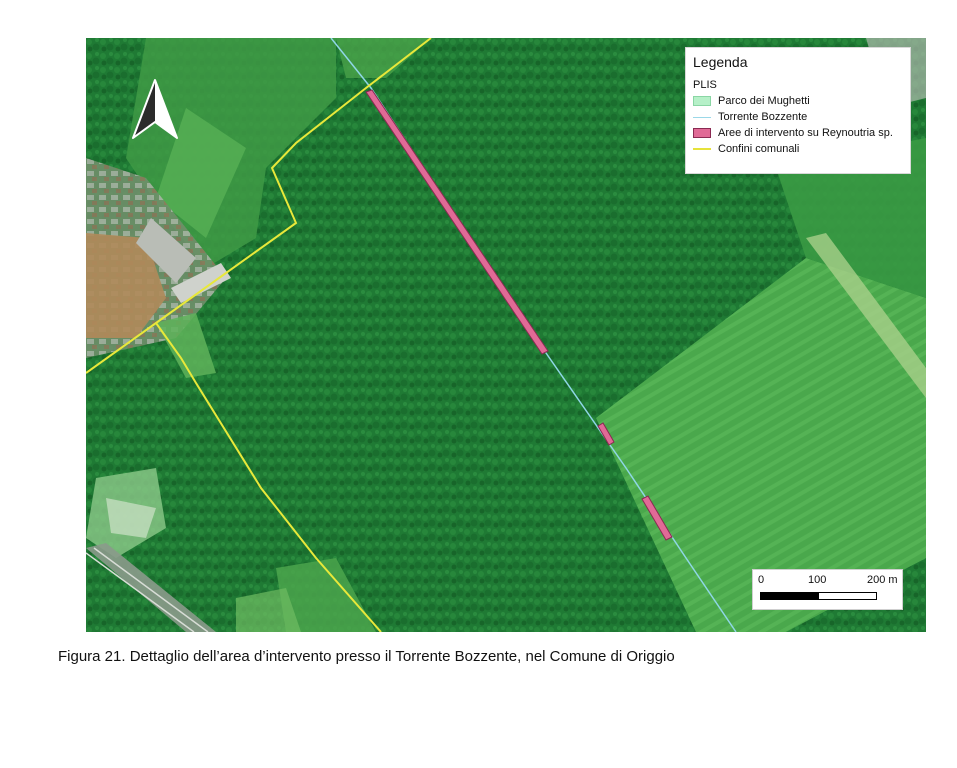  I want to click on scale-segment-black, so click(789, 596).